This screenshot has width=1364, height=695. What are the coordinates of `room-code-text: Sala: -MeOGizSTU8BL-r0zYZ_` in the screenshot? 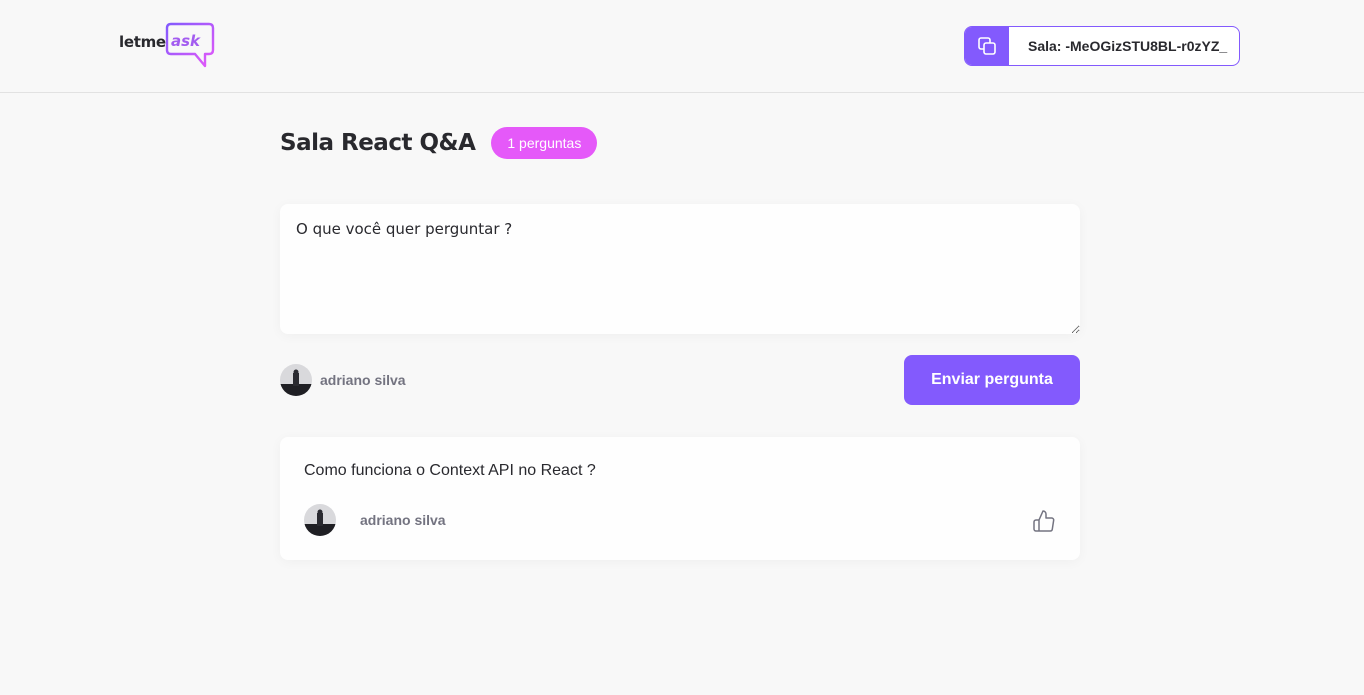 It's located at (1128, 46).